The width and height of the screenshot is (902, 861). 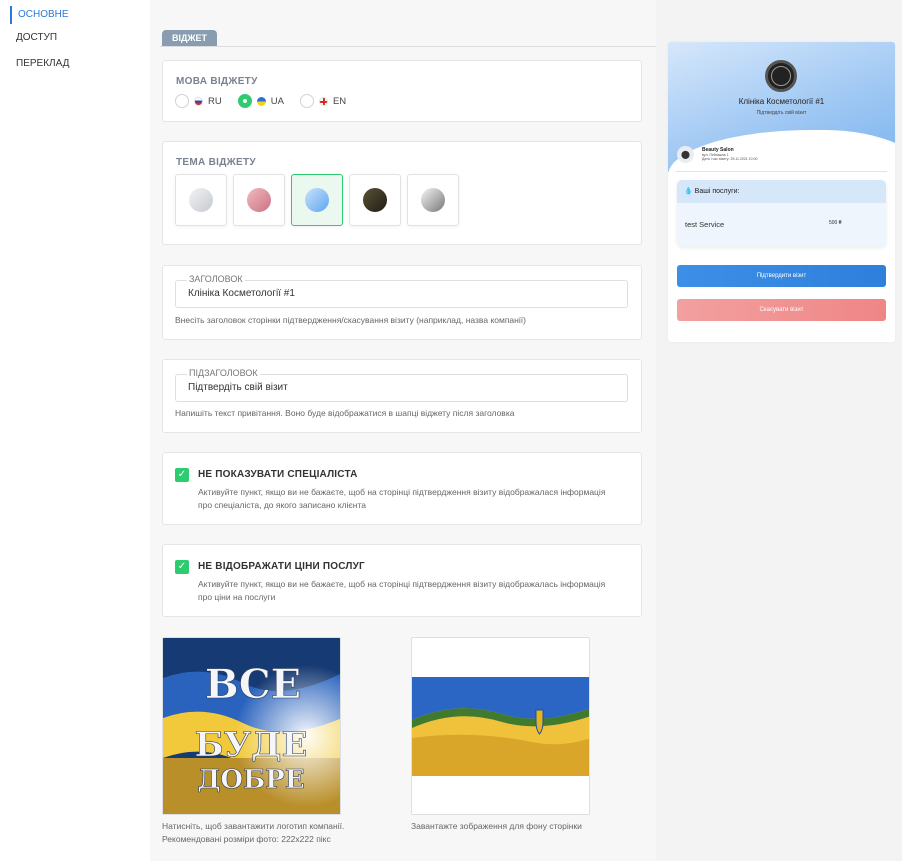 I want to click on radio-ru, so click(x=182, y=101).